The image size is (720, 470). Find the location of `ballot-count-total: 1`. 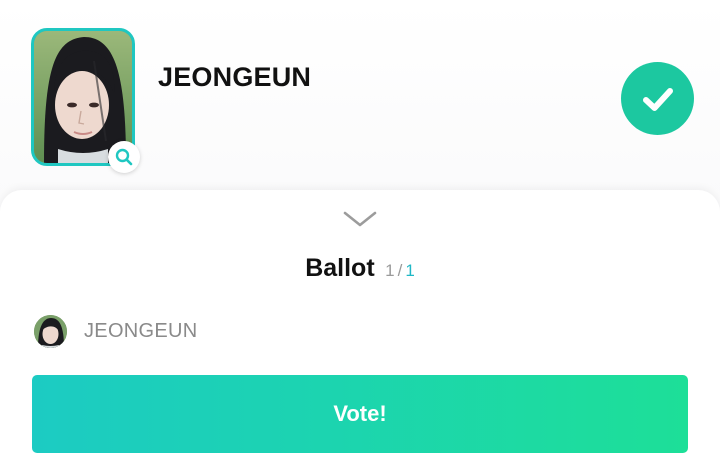

ballot-count-total: 1 is located at coordinates (410, 270).